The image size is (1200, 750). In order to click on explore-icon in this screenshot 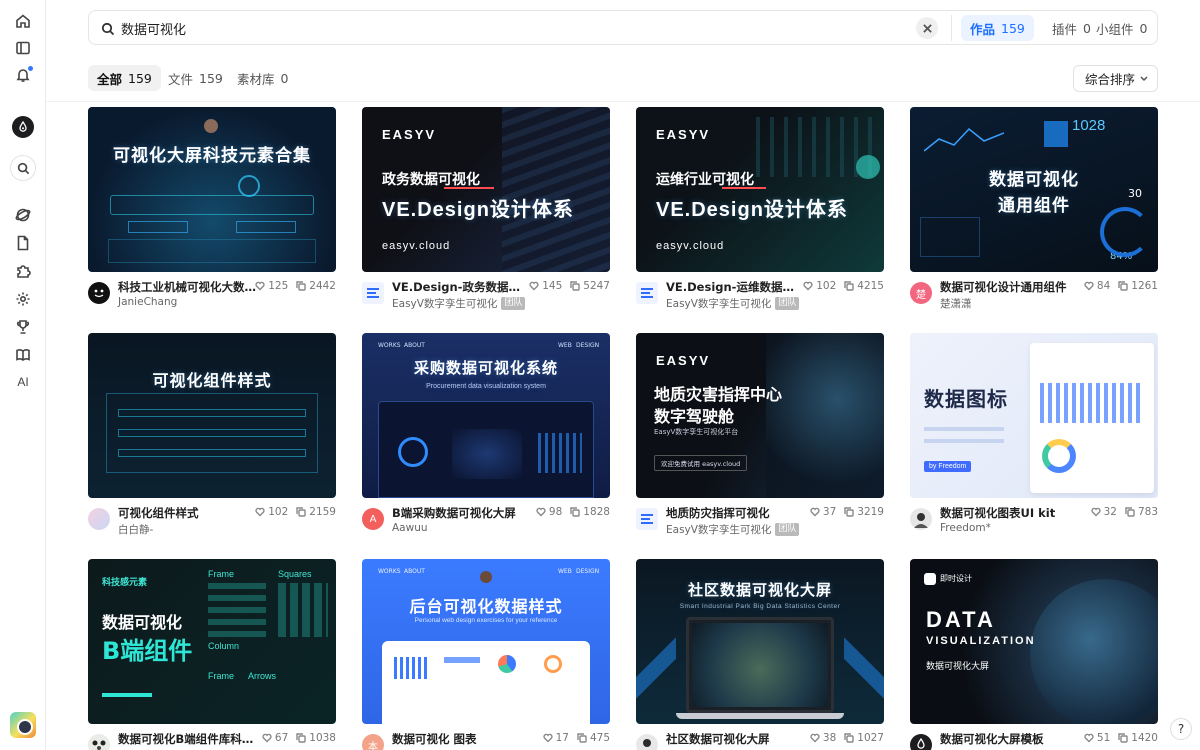, I will do `click(23, 215)`.